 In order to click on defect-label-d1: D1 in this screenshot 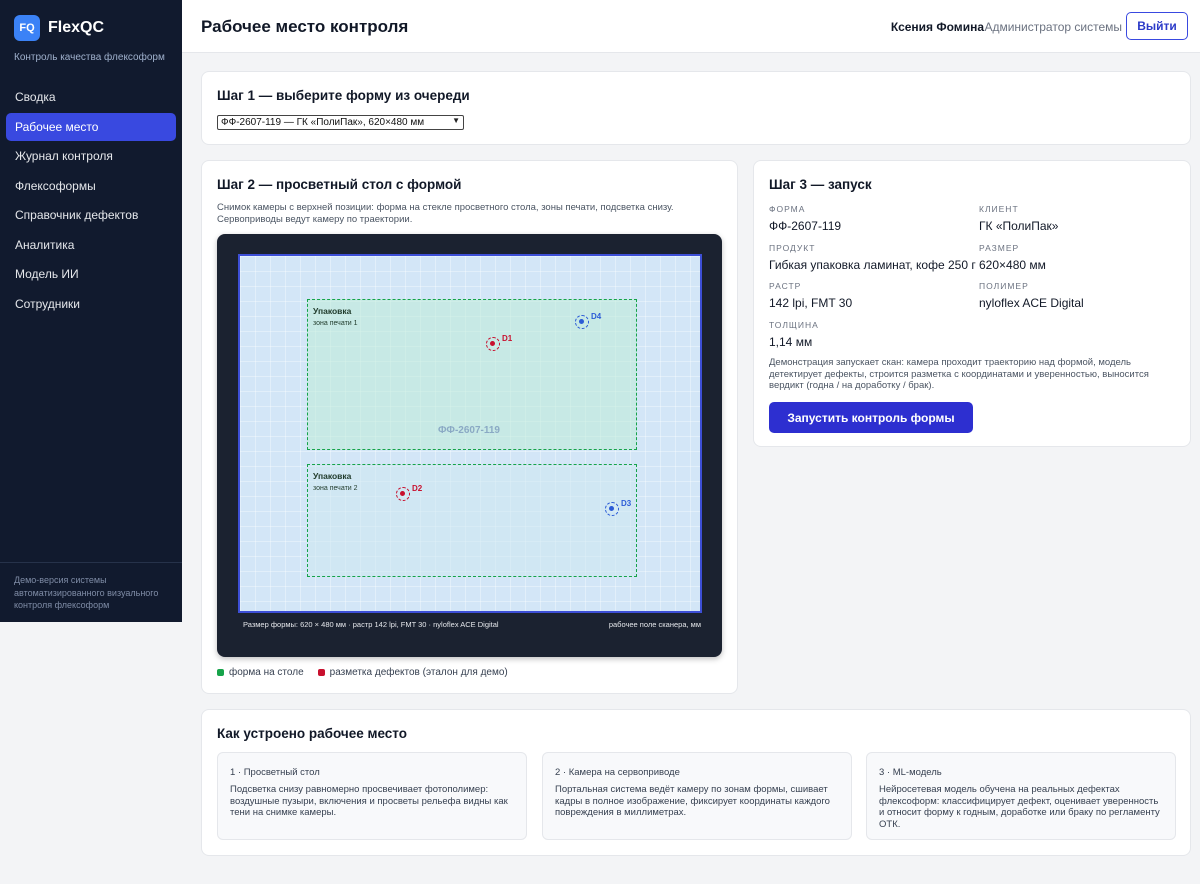, I will do `click(507, 338)`.